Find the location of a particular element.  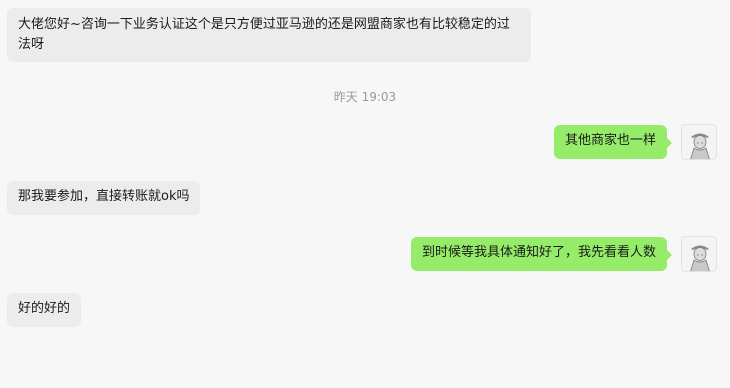

message-text: 好的好的 is located at coordinates (44, 308).